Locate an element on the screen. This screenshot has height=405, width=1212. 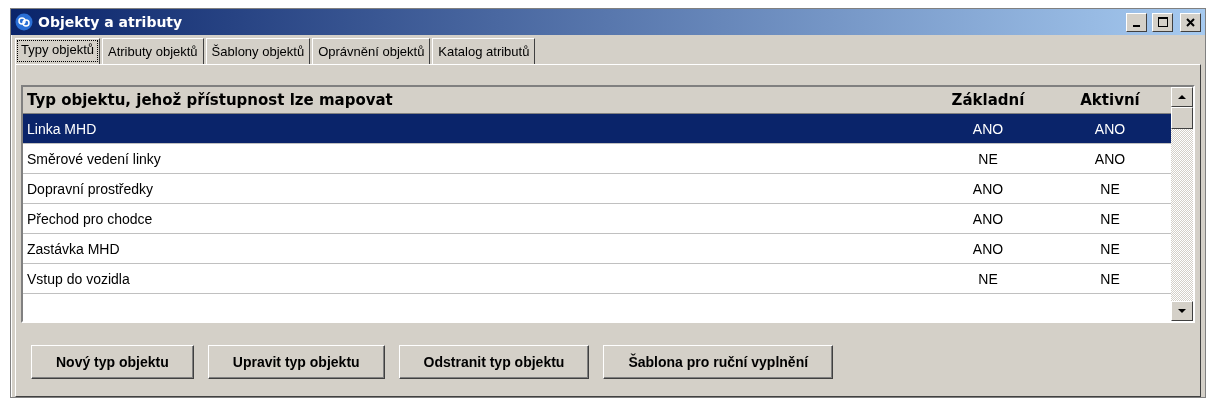
scroll-thumb is located at coordinates (1182, 118).